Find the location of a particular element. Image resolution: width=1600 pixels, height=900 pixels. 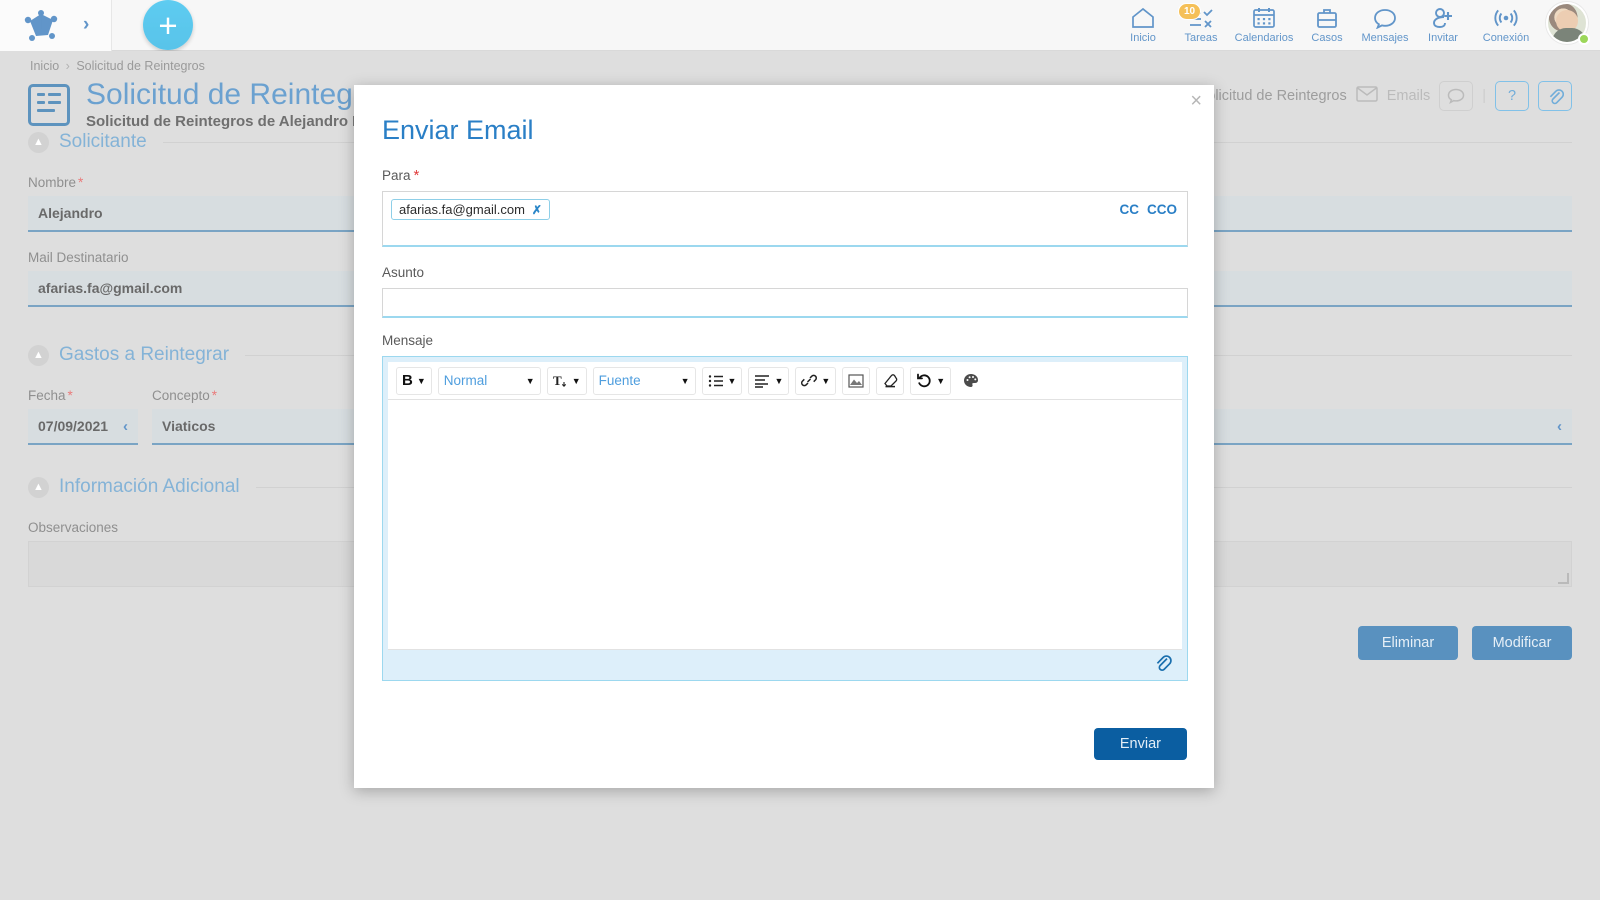

toolbar-paragraph-style: Normal ▼ is located at coordinates (489, 380).